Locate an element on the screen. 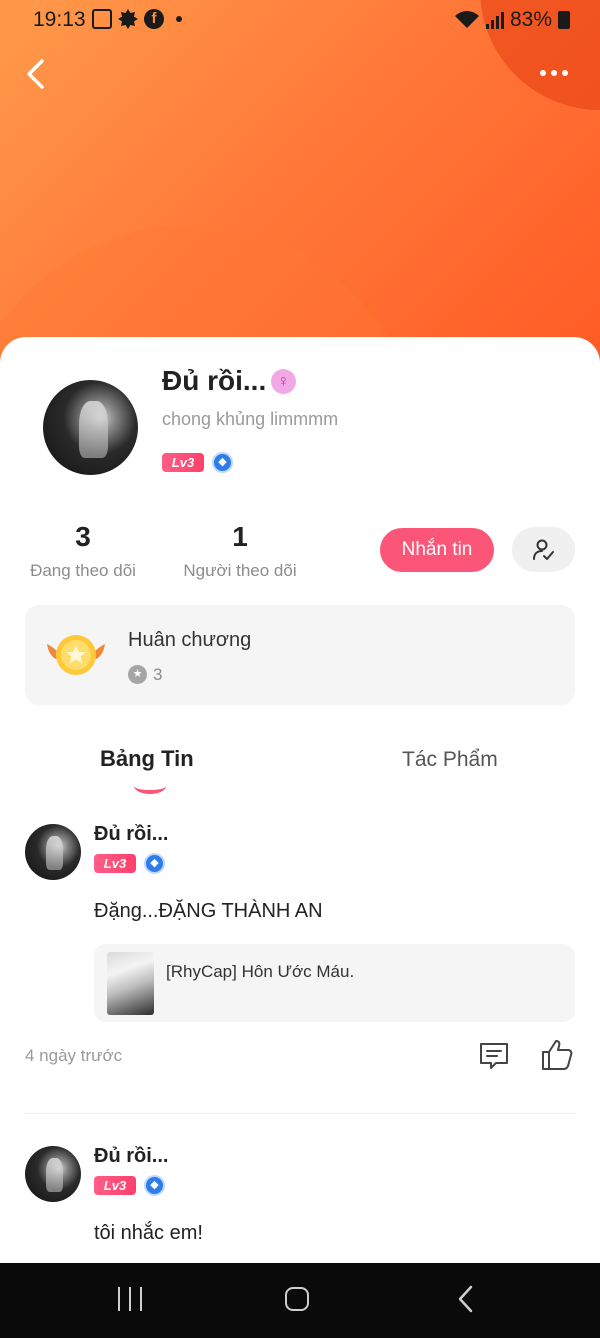 The width and height of the screenshot is (600, 1338). dot-icon is located at coordinates (179, 19).